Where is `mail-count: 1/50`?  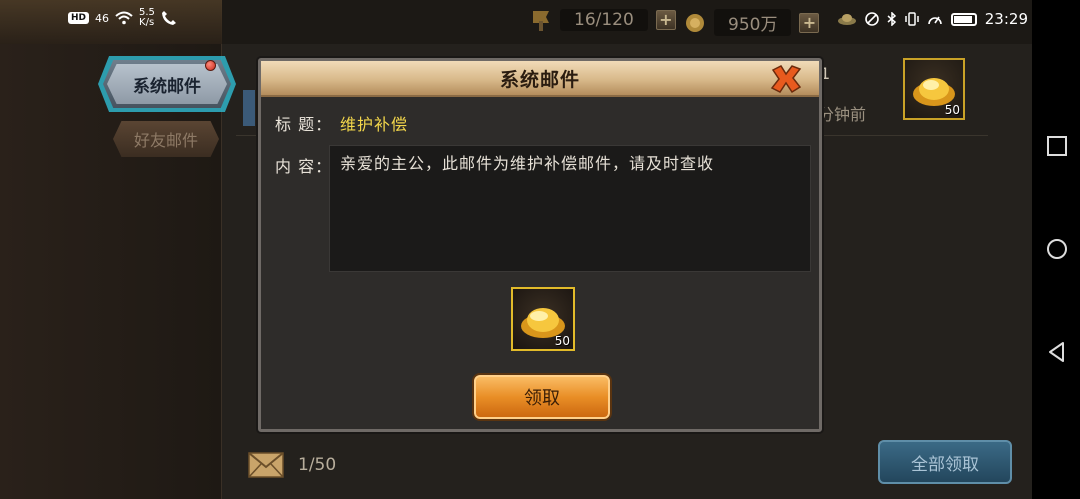
mail-count: 1/50 is located at coordinates (292, 465).